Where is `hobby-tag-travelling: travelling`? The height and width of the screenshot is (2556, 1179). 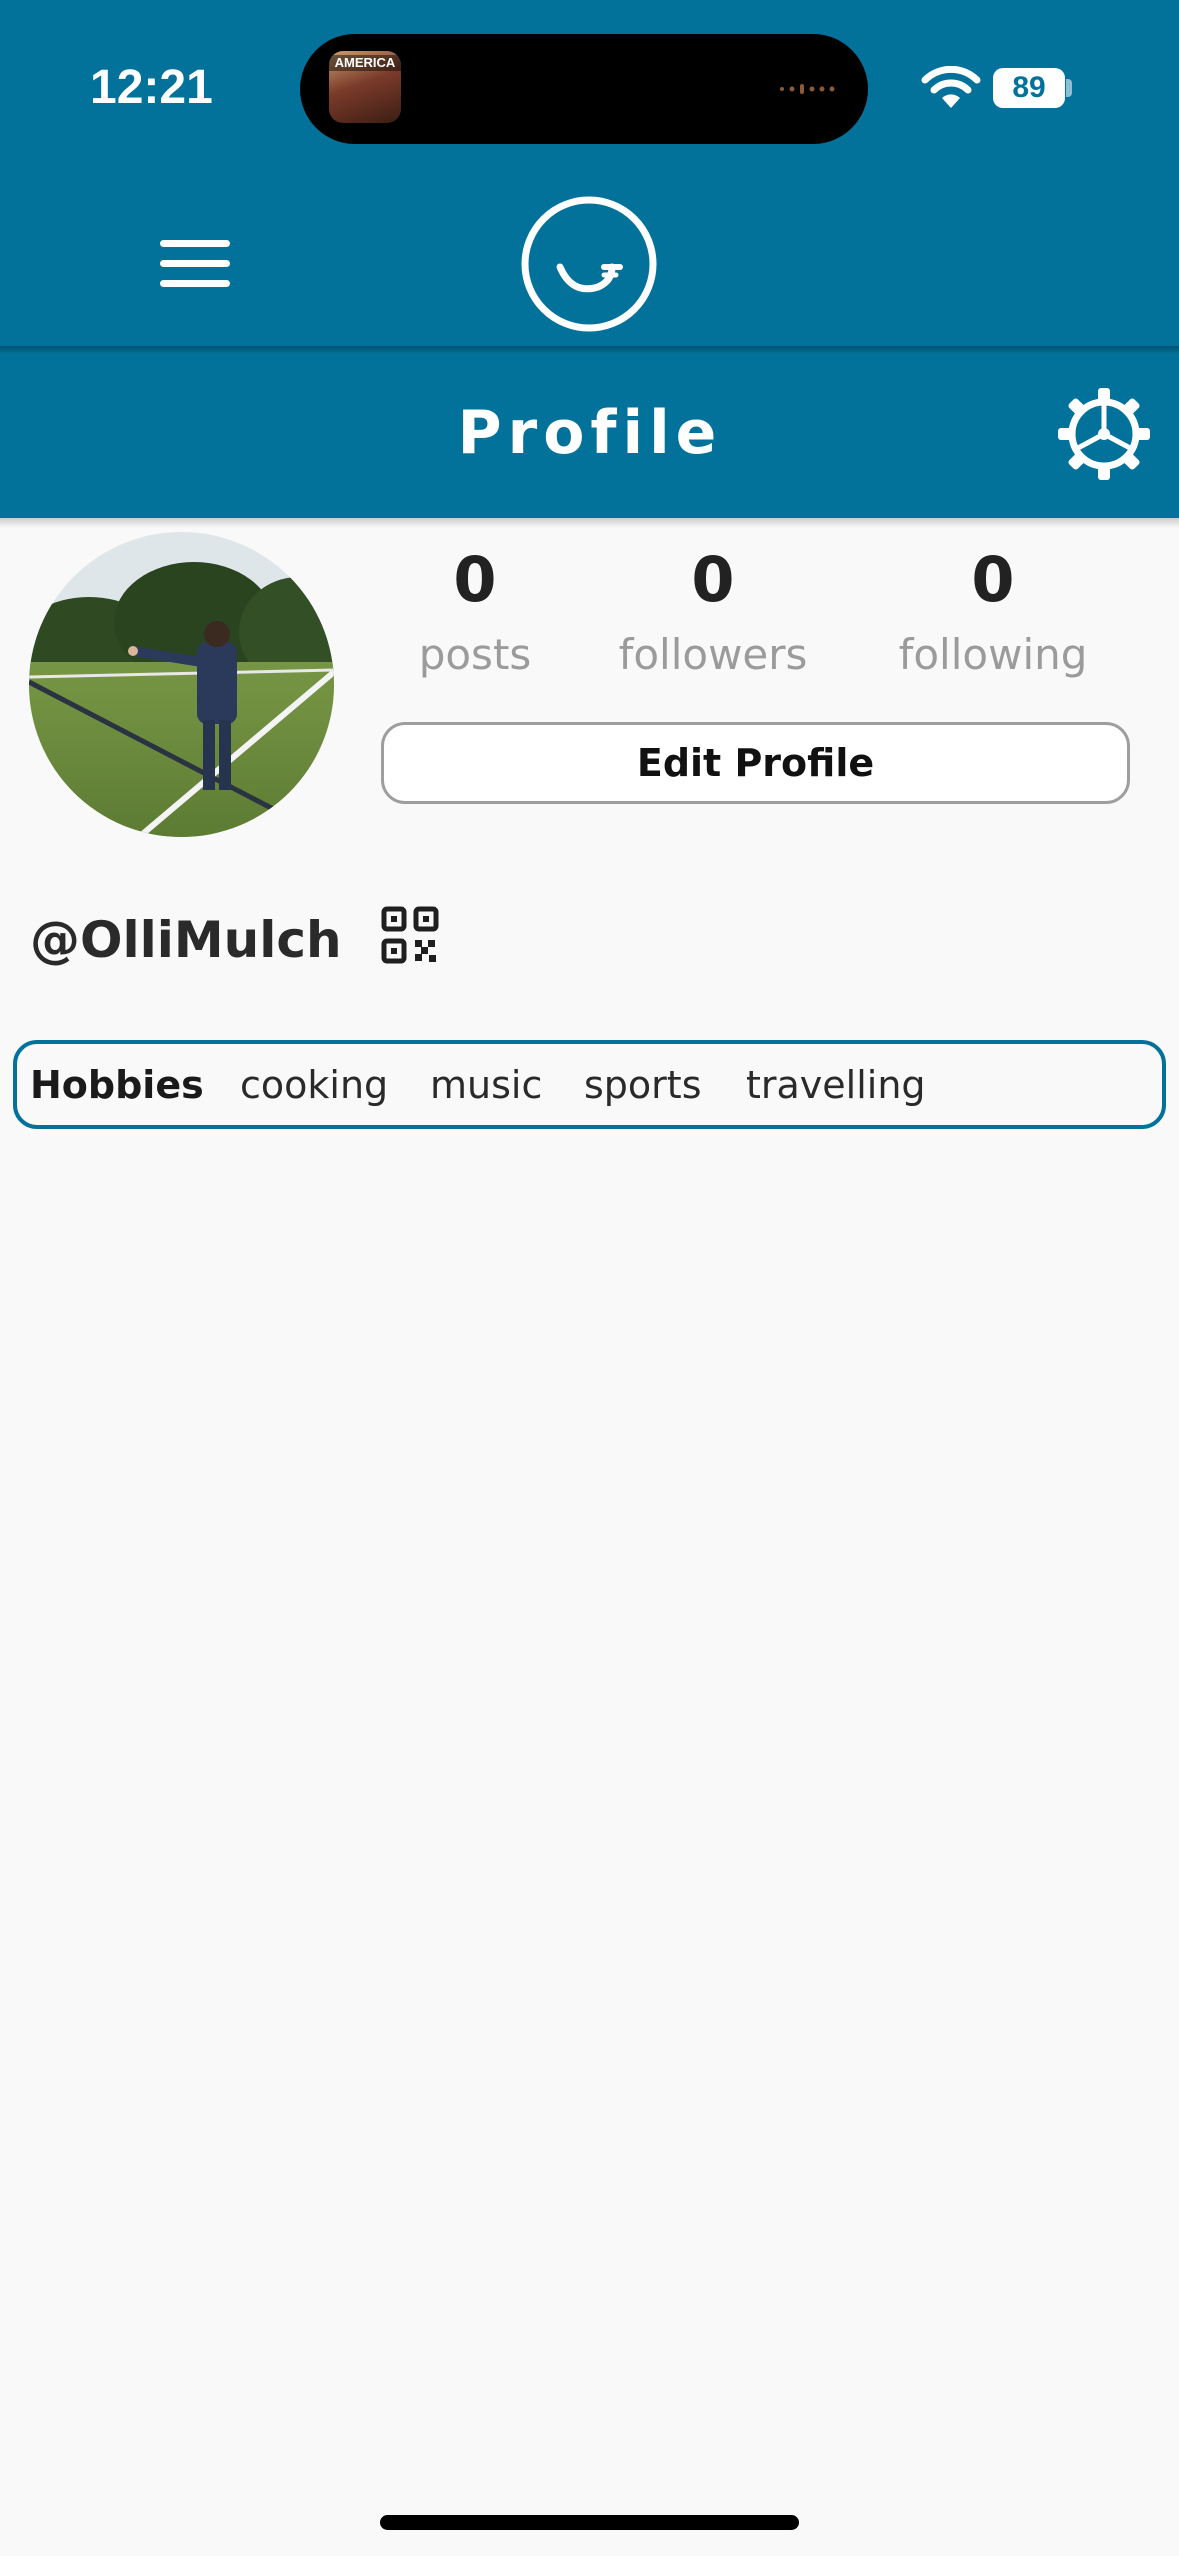
hobby-tag-travelling: travelling is located at coordinates (836, 1085).